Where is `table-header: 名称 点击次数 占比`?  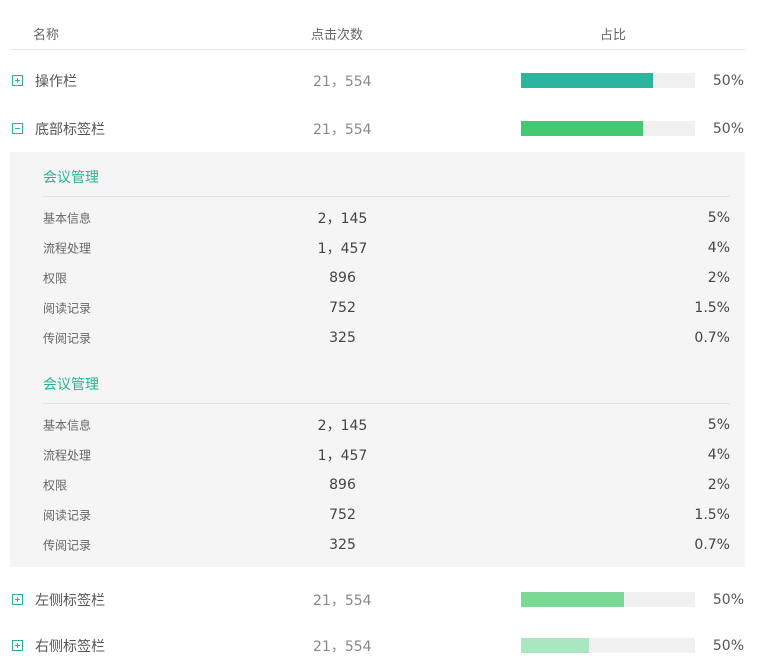
table-header: 名称 点击次数 占比 is located at coordinates (377, 25).